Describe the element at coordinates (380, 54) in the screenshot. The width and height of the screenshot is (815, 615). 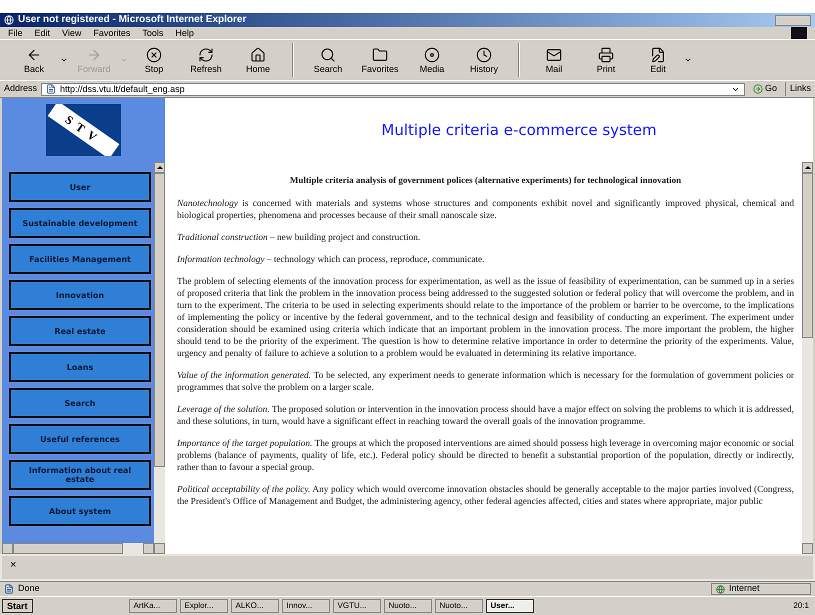
I see `folder-icon` at that location.